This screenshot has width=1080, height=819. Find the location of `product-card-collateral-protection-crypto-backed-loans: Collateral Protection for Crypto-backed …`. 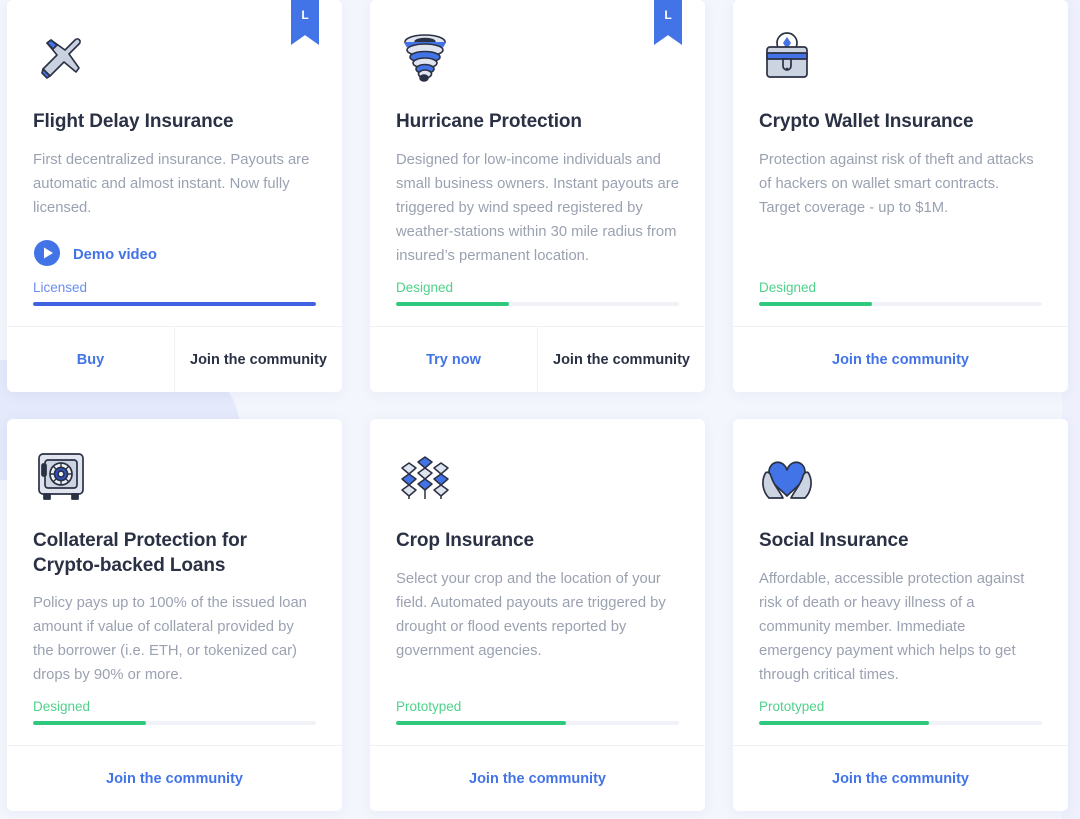

product-card-collateral-protection-crypto-backed-loans: Collateral Protection for Crypto-backed … is located at coordinates (174, 615).